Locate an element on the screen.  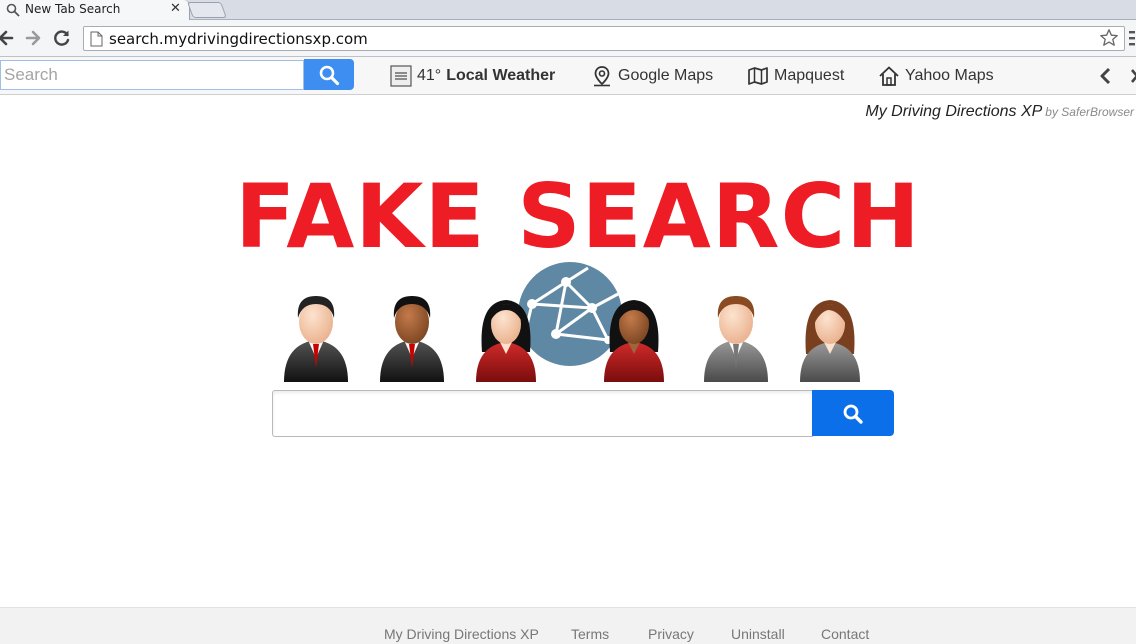
toolbar-yahoo-maps: Yahoo Maps is located at coordinates (936, 76).